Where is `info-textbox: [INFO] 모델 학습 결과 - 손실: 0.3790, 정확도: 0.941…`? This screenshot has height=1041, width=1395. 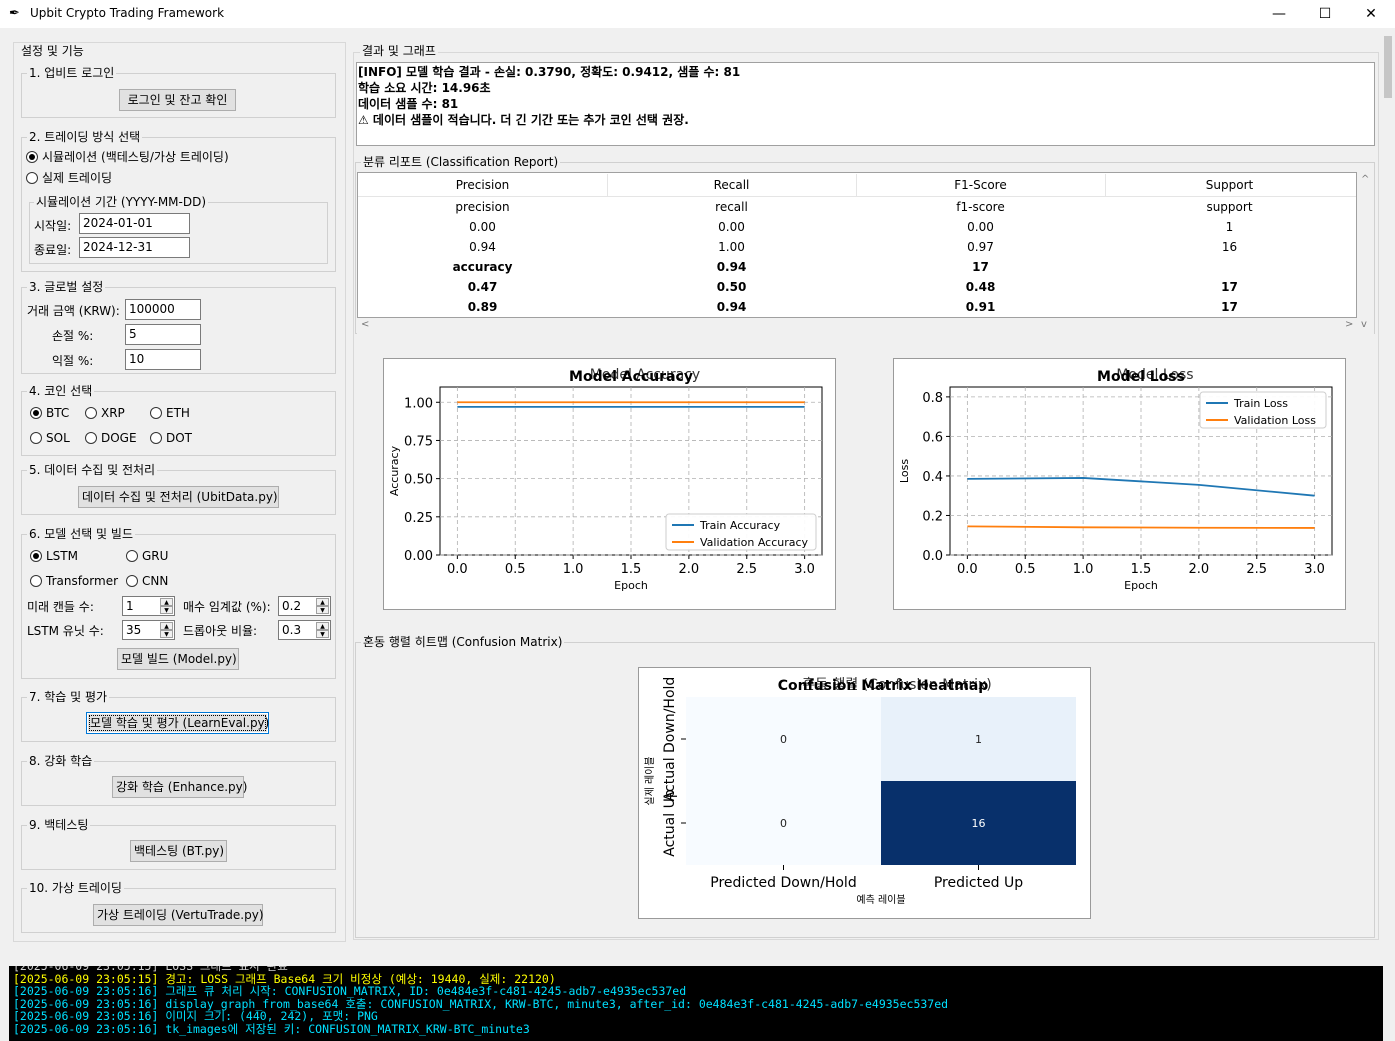 info-textbox: [INFO] 모델 학습 결과 - 손실: 0.3790, 정확도: 0.941… is located at coordinates (865, 104).